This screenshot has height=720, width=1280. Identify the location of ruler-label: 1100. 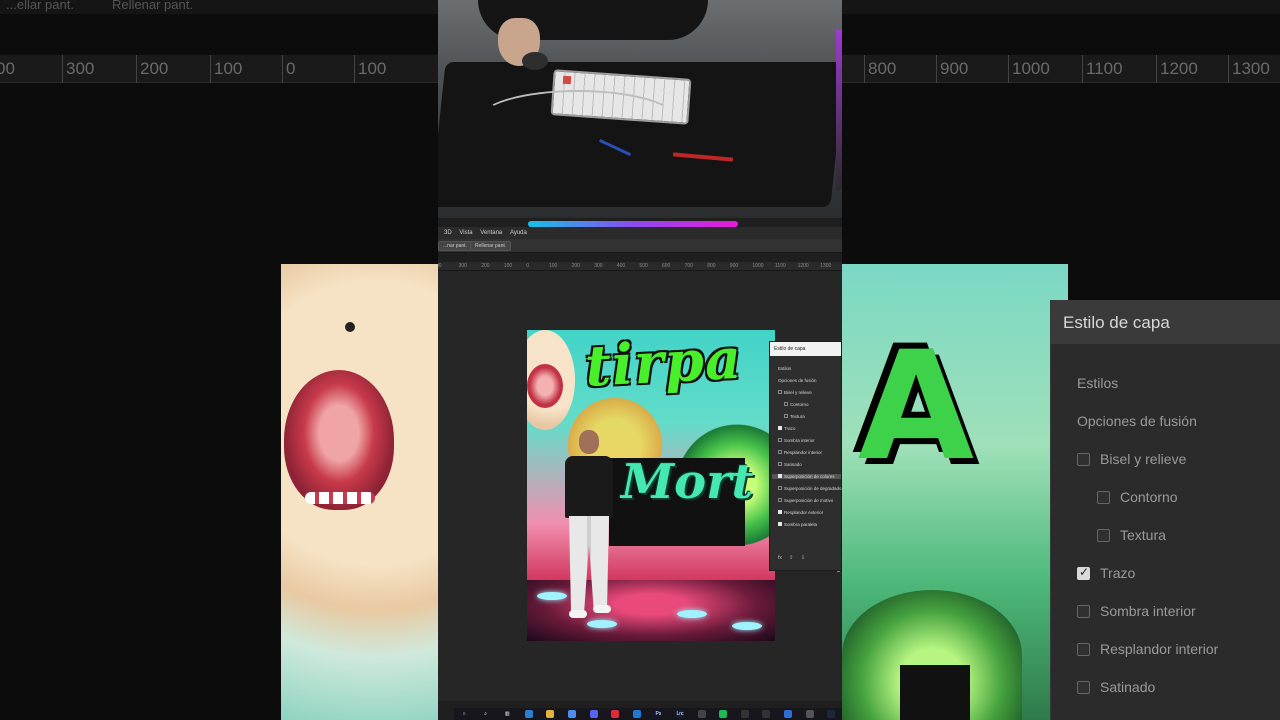
(780, 266).